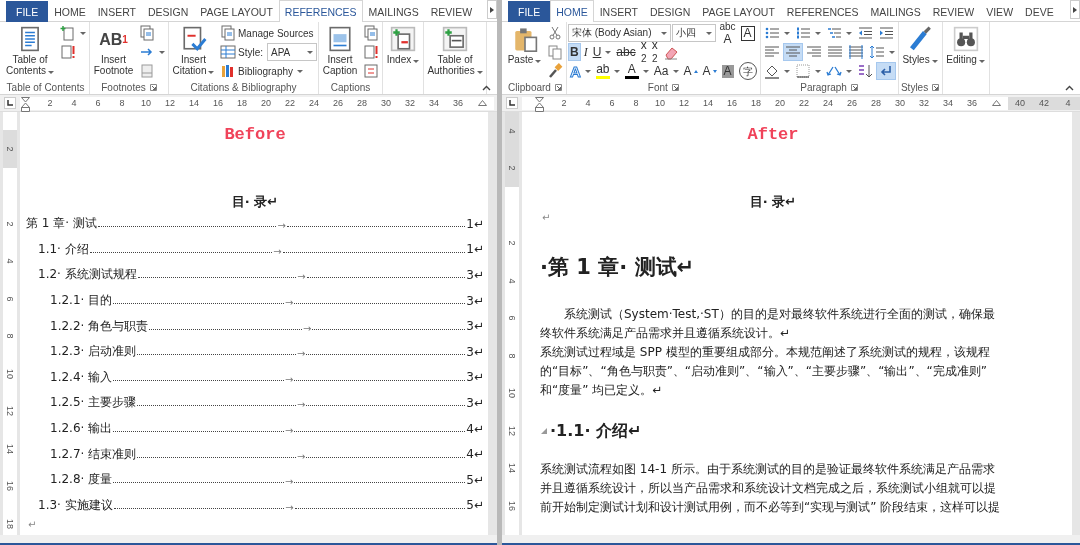  I want to click on toc-entry: 1.2.1· 目的, so click(81, 301).